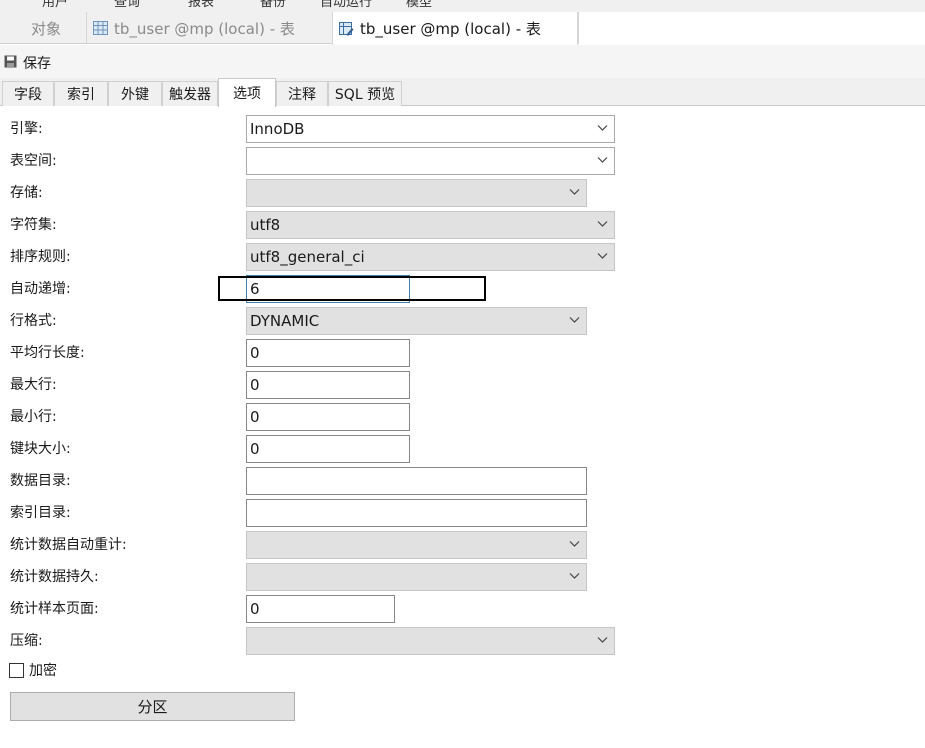 The image size is (925, 748). Describe the element at coordinates (365, 93) in the screenshot. I see `tab-sql-preview: SQL 预览` at that location.